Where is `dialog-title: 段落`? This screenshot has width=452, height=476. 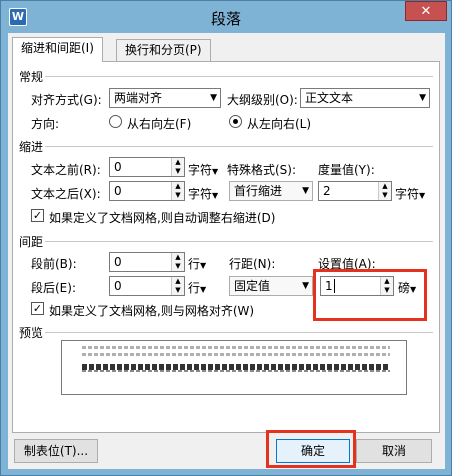 dialog-title: 段落 is located at coordinates (225, 19).